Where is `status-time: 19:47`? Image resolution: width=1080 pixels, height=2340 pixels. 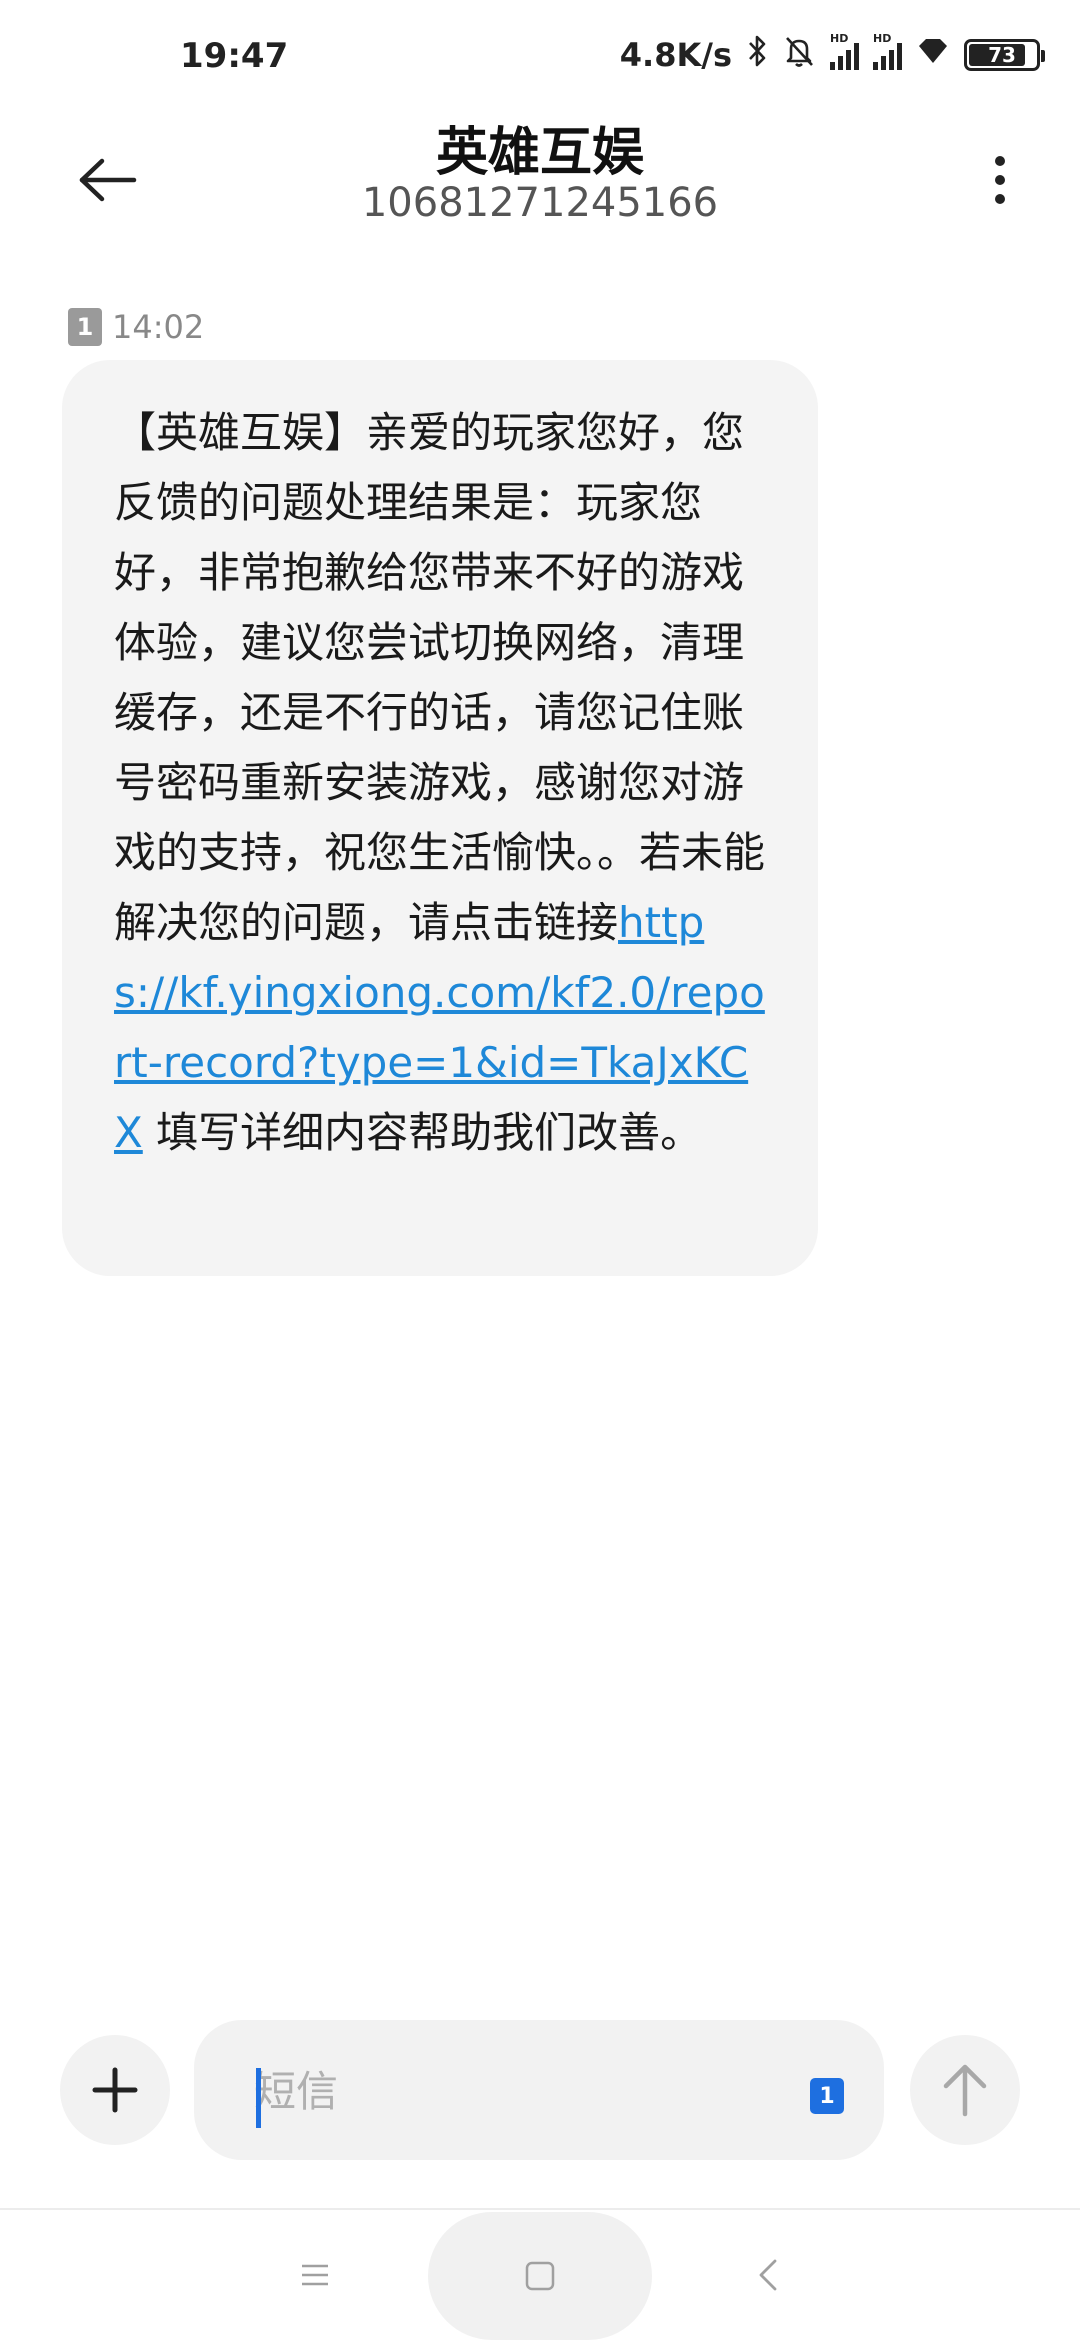
status-time: 19:47 is located at coordinates (234, 56).